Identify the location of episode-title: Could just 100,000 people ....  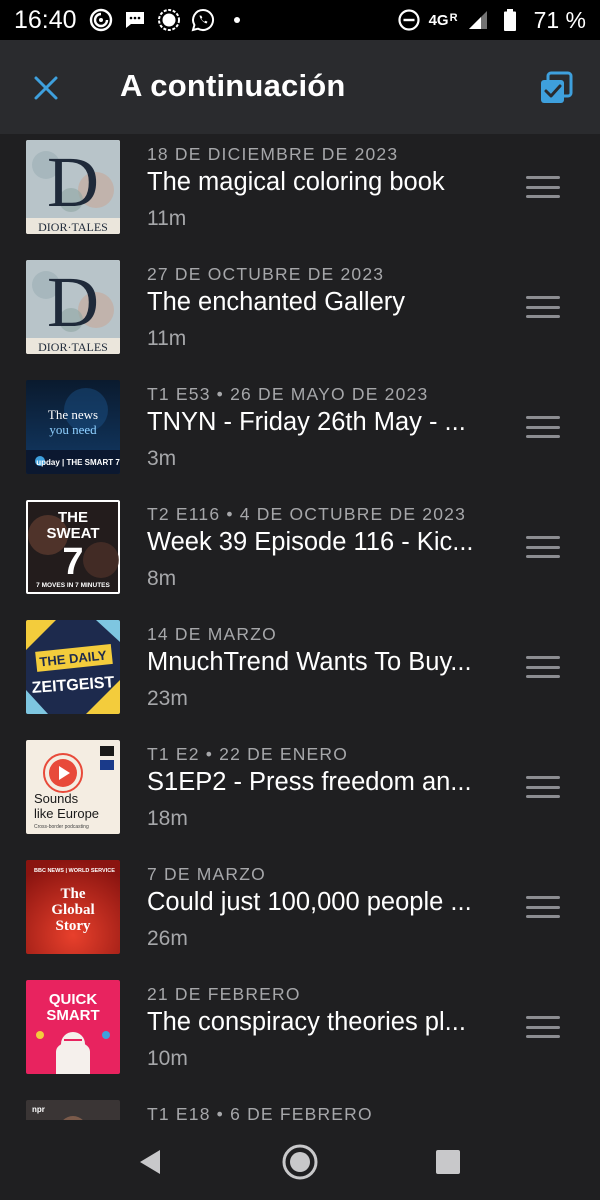
(309, 902).